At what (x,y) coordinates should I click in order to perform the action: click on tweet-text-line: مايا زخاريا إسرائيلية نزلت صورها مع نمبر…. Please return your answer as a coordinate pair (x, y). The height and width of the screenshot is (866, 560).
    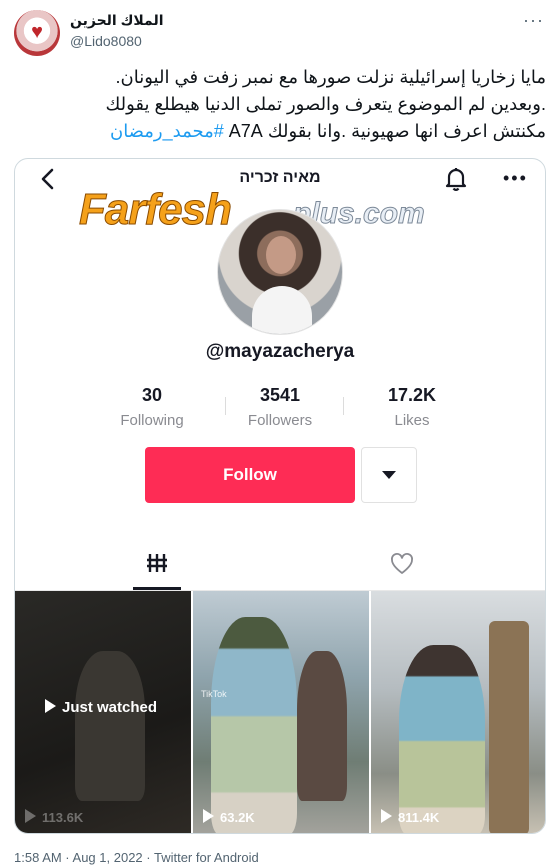
    Looking at the image, I should click on (330, 77).